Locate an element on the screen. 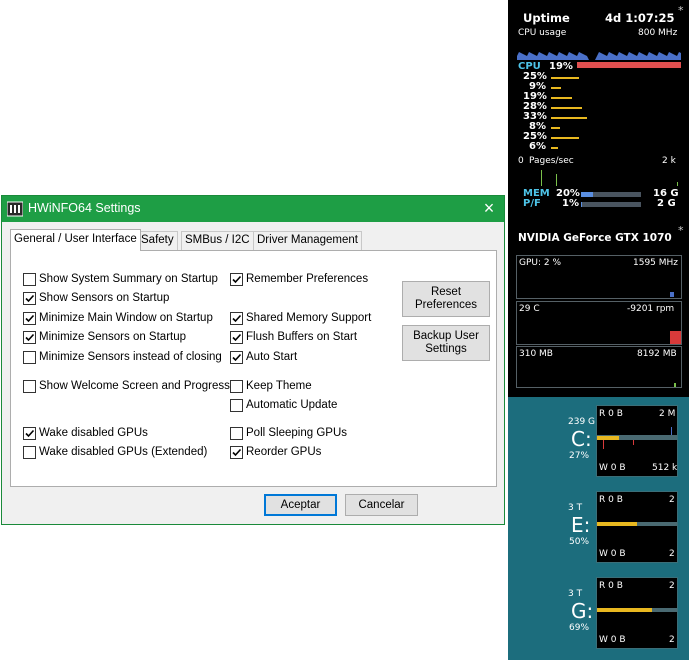  checkbox-label: Auto Start is located at coordinates (272, 357).